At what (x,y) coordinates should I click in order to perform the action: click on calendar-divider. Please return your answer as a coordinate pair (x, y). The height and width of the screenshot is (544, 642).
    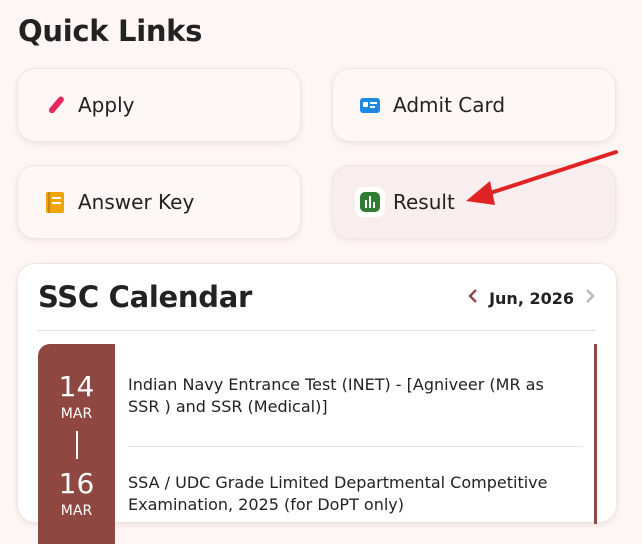
    Looking at the image, I should click on (317, 330).